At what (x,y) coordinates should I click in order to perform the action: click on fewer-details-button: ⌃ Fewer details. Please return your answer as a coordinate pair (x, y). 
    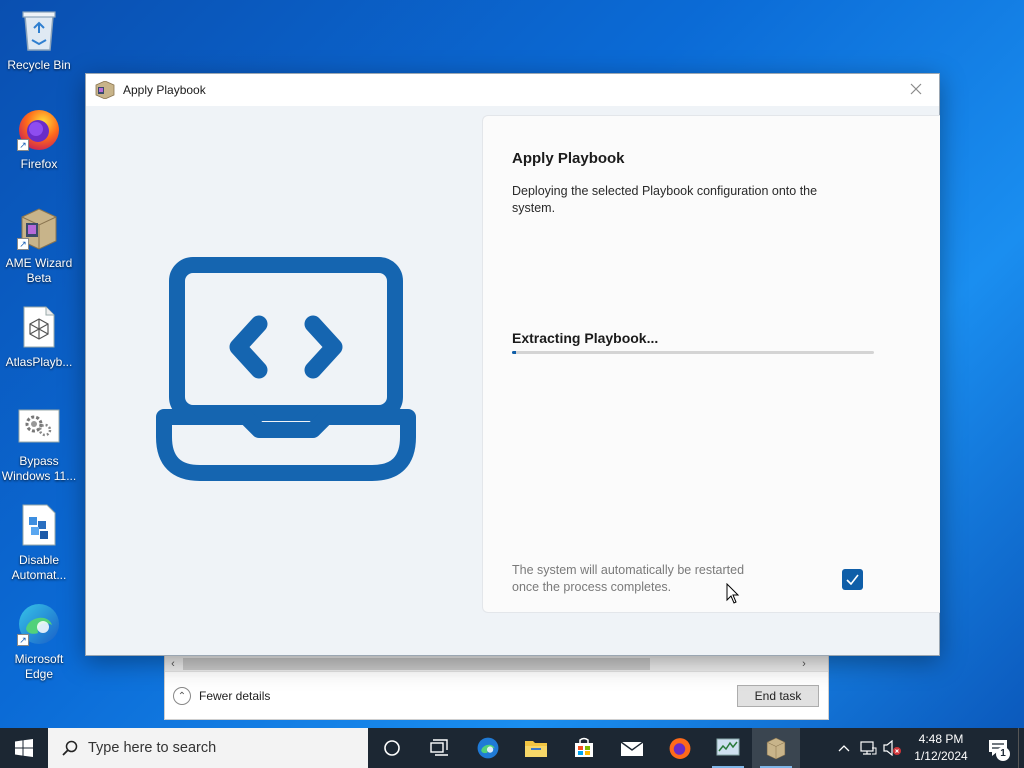
    Looking at the image, I should click on (221, 696).